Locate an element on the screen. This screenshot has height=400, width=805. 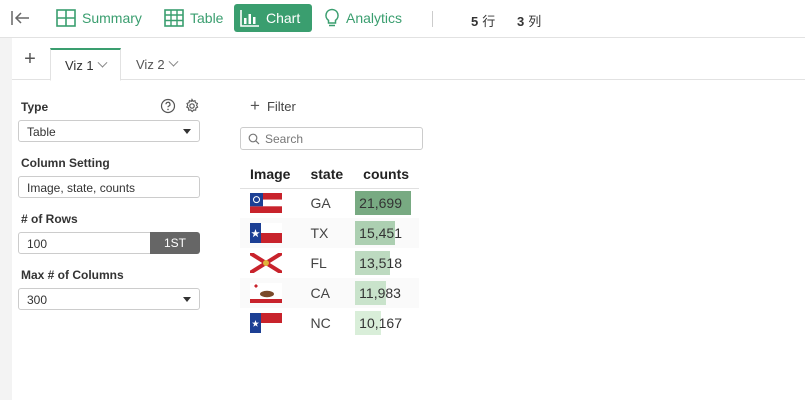
column-setting-field: Image, state, counts is located at coordinates (109, 187).